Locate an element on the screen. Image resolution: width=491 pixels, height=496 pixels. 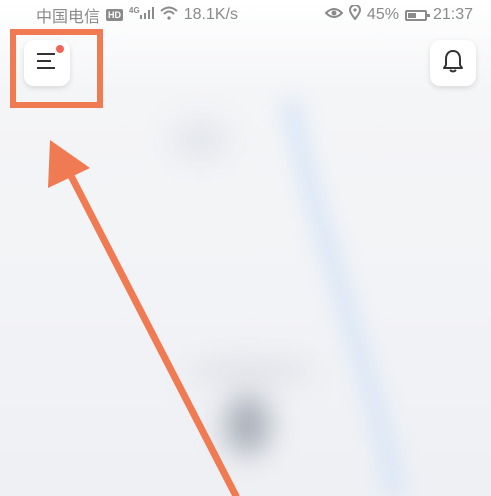
battery-icon is located at coordinates (417, 15).